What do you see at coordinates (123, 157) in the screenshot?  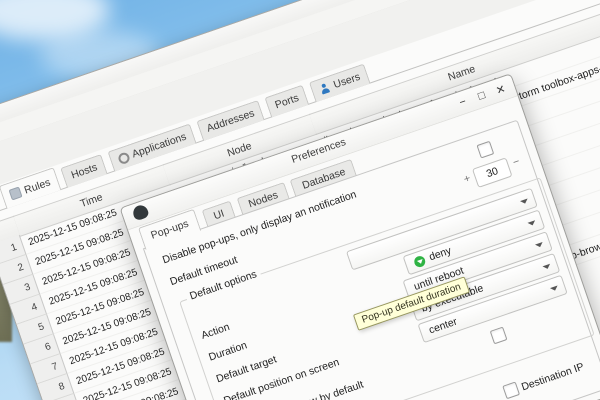 I see `gear-icon` at bounding box center [123, 157].